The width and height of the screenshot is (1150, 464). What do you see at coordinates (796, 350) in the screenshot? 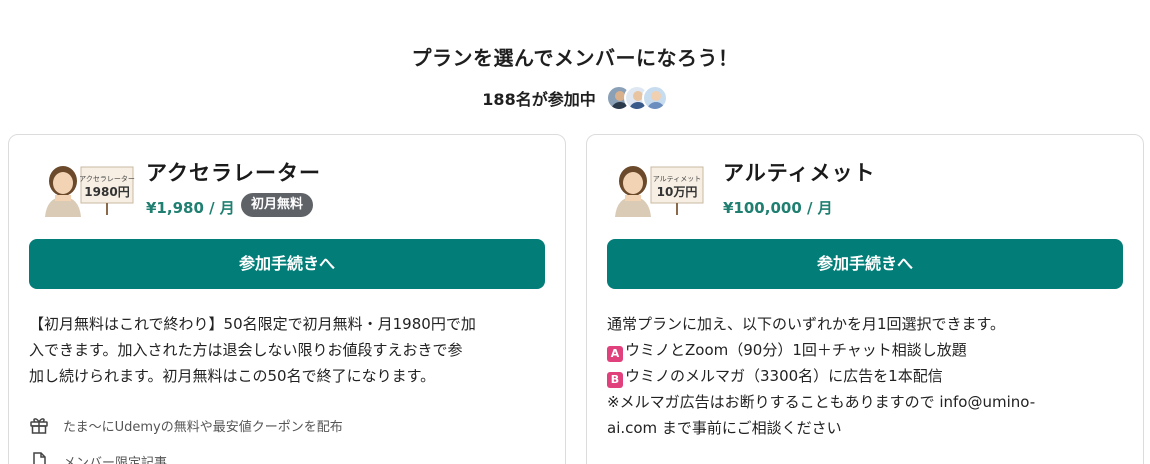
I see `option-a-text: ウミノとZoom（90分）1回＋チャット相談し放題` at bounding box center [796, 350].